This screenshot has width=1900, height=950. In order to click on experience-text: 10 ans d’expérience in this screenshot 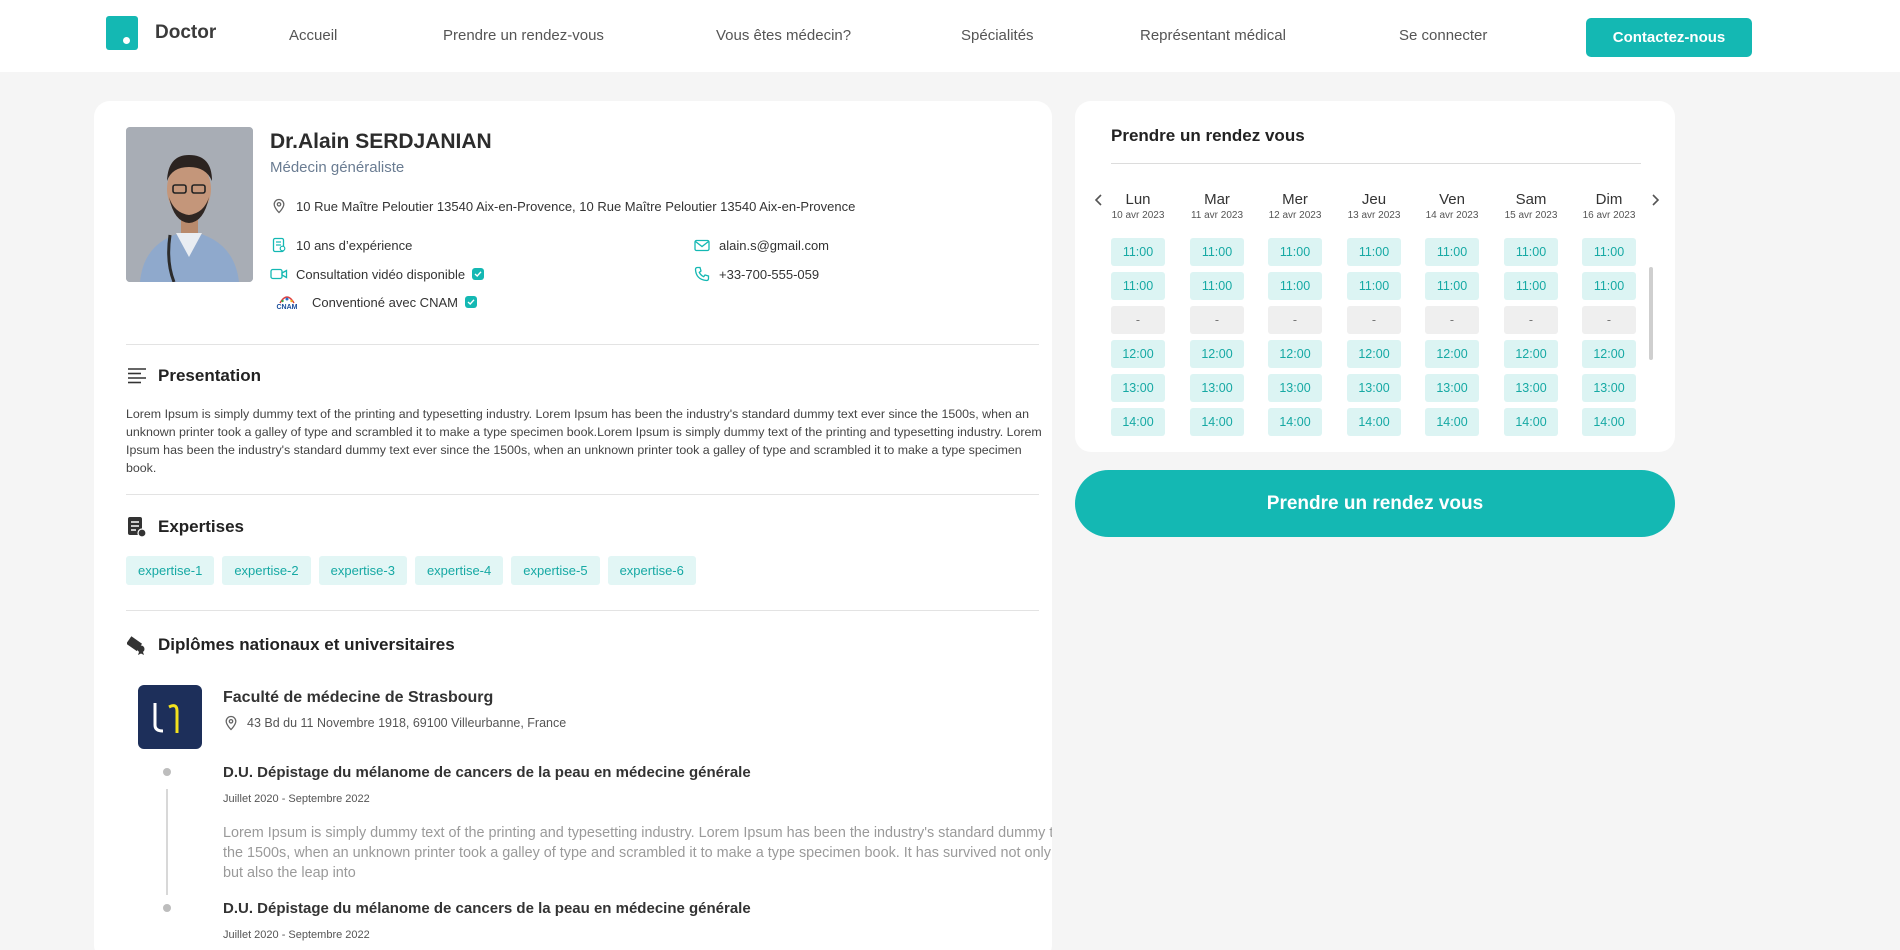, I will do `click(354, 245)`.